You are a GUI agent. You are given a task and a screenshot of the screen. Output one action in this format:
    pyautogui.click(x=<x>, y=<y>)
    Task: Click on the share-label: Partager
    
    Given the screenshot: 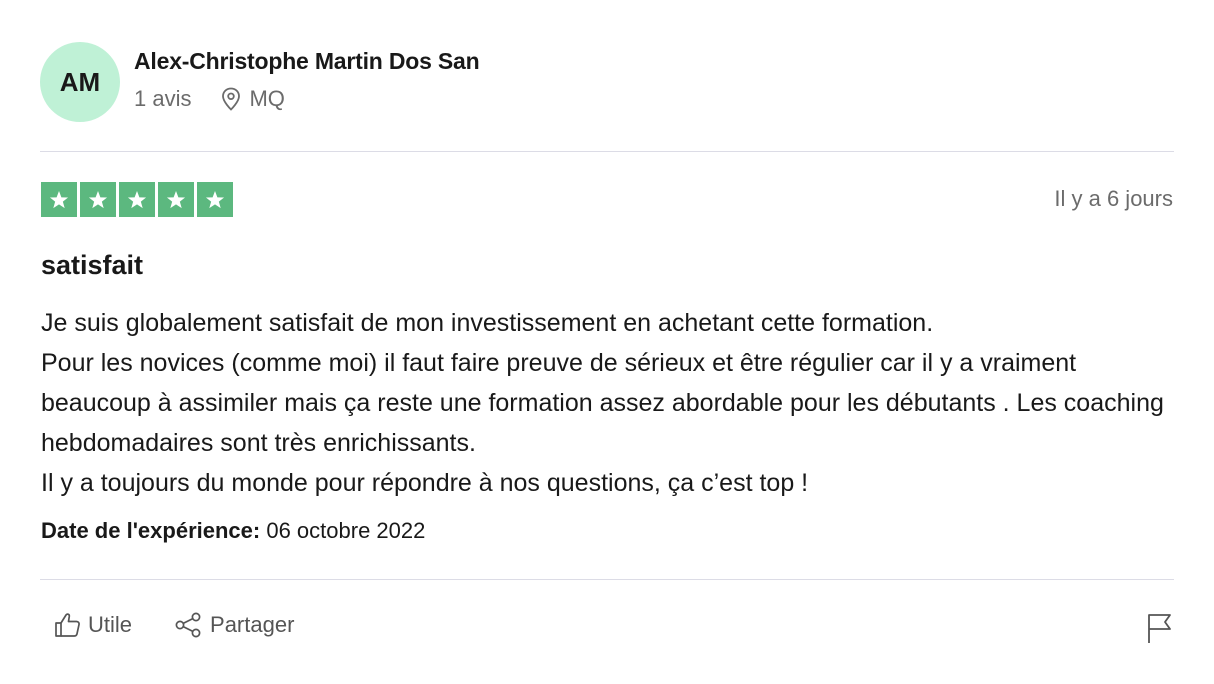 What is the action you would take?
    pyautogui.click(x=252, y=624)
    